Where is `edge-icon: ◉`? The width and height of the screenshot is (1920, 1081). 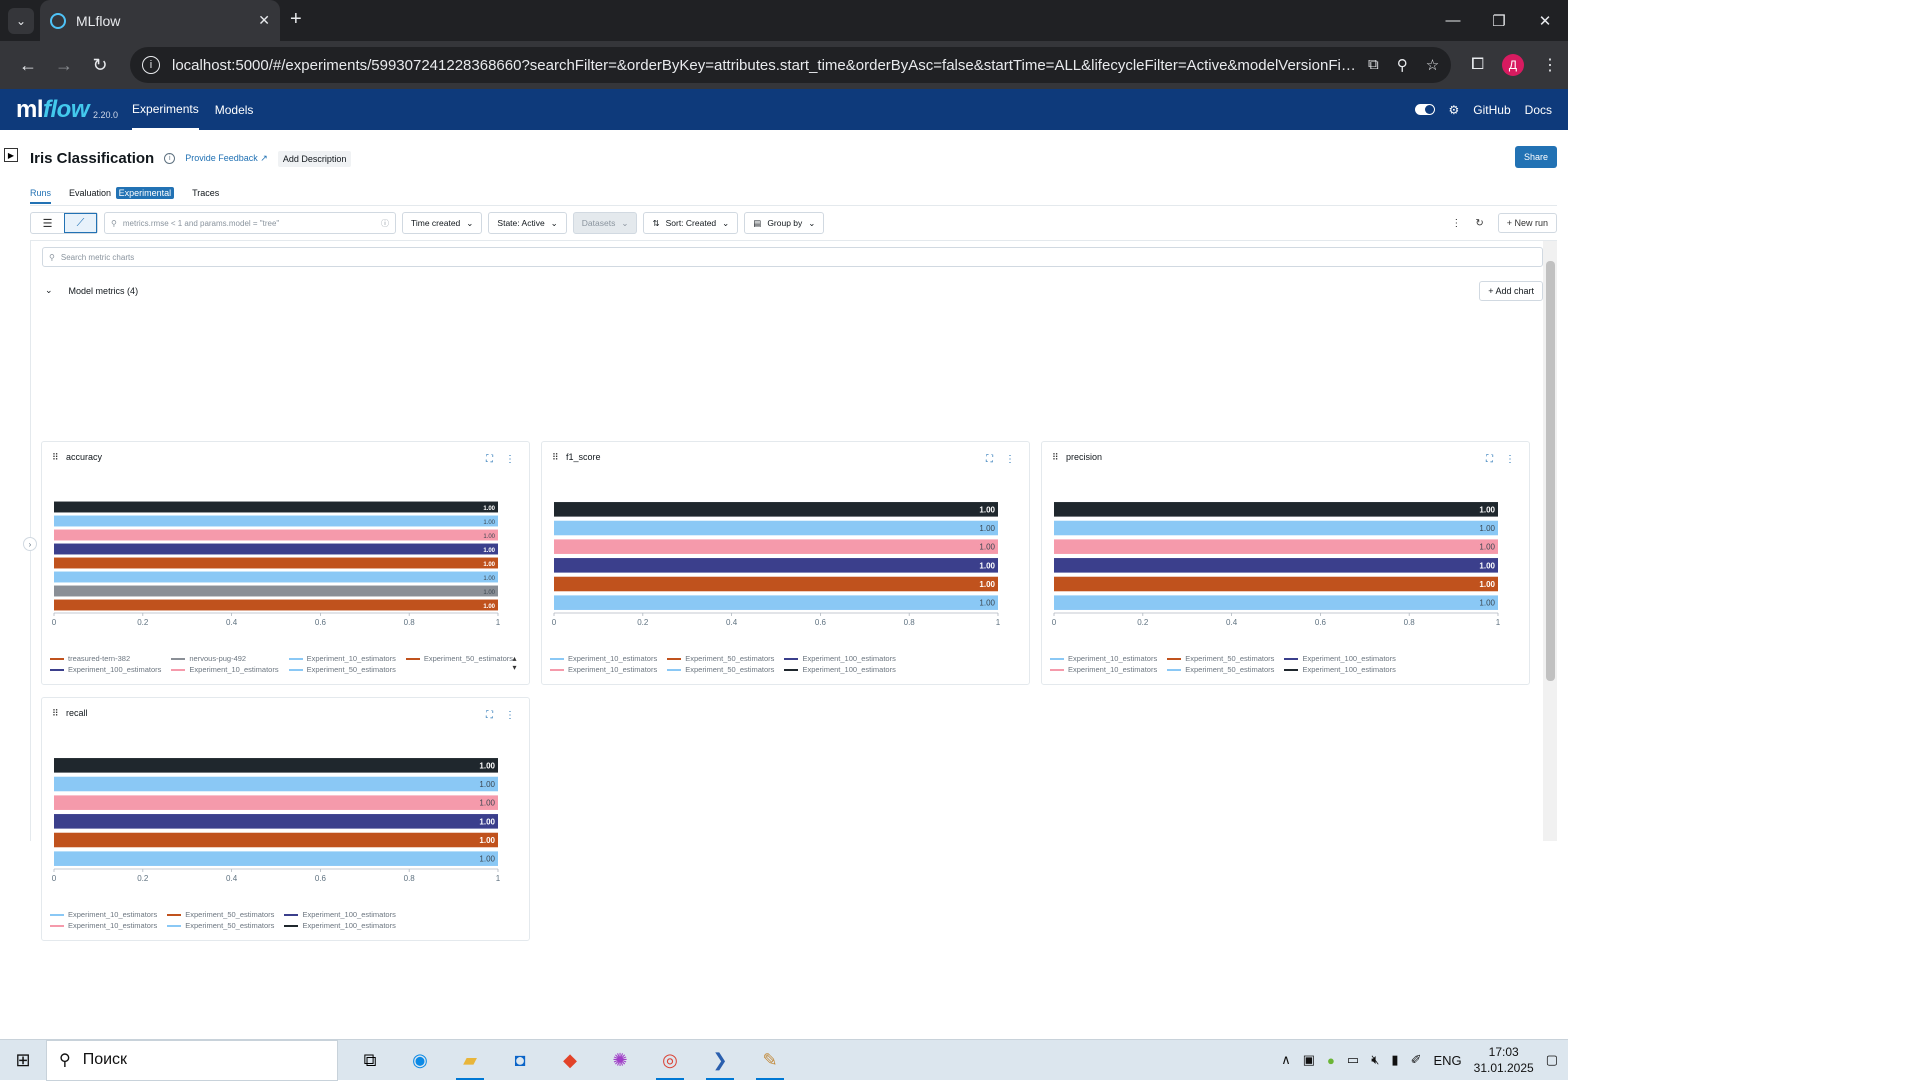
edge-icon: ◉ is located at coordinates (420, 1060).